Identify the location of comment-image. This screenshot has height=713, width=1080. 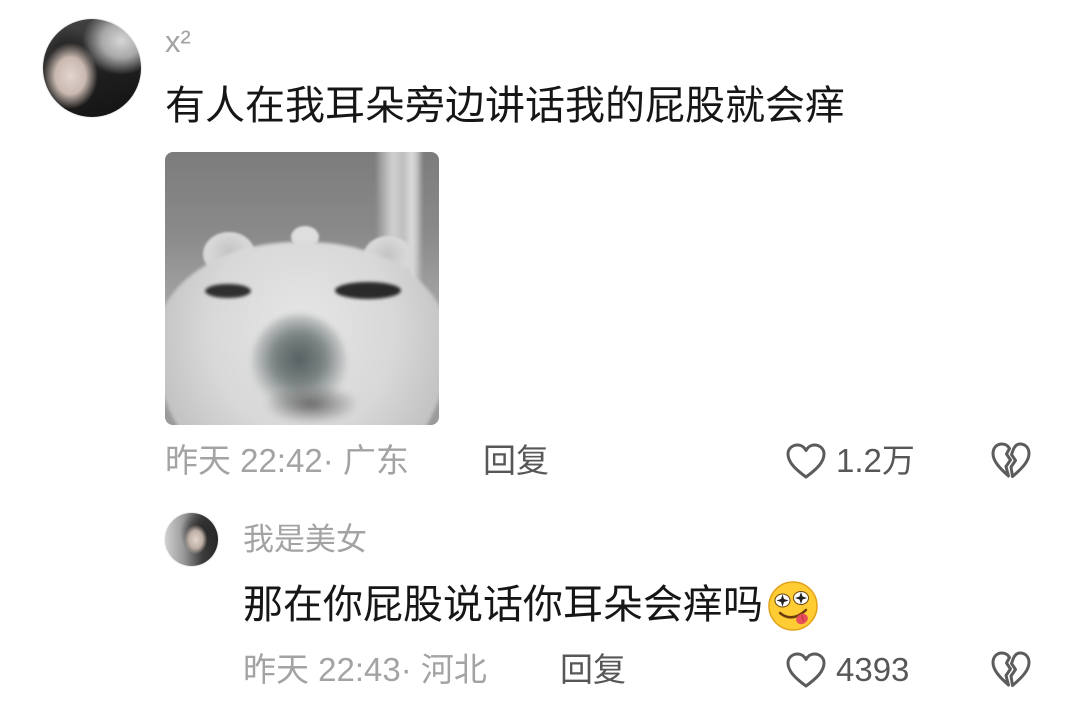
(302, 288).